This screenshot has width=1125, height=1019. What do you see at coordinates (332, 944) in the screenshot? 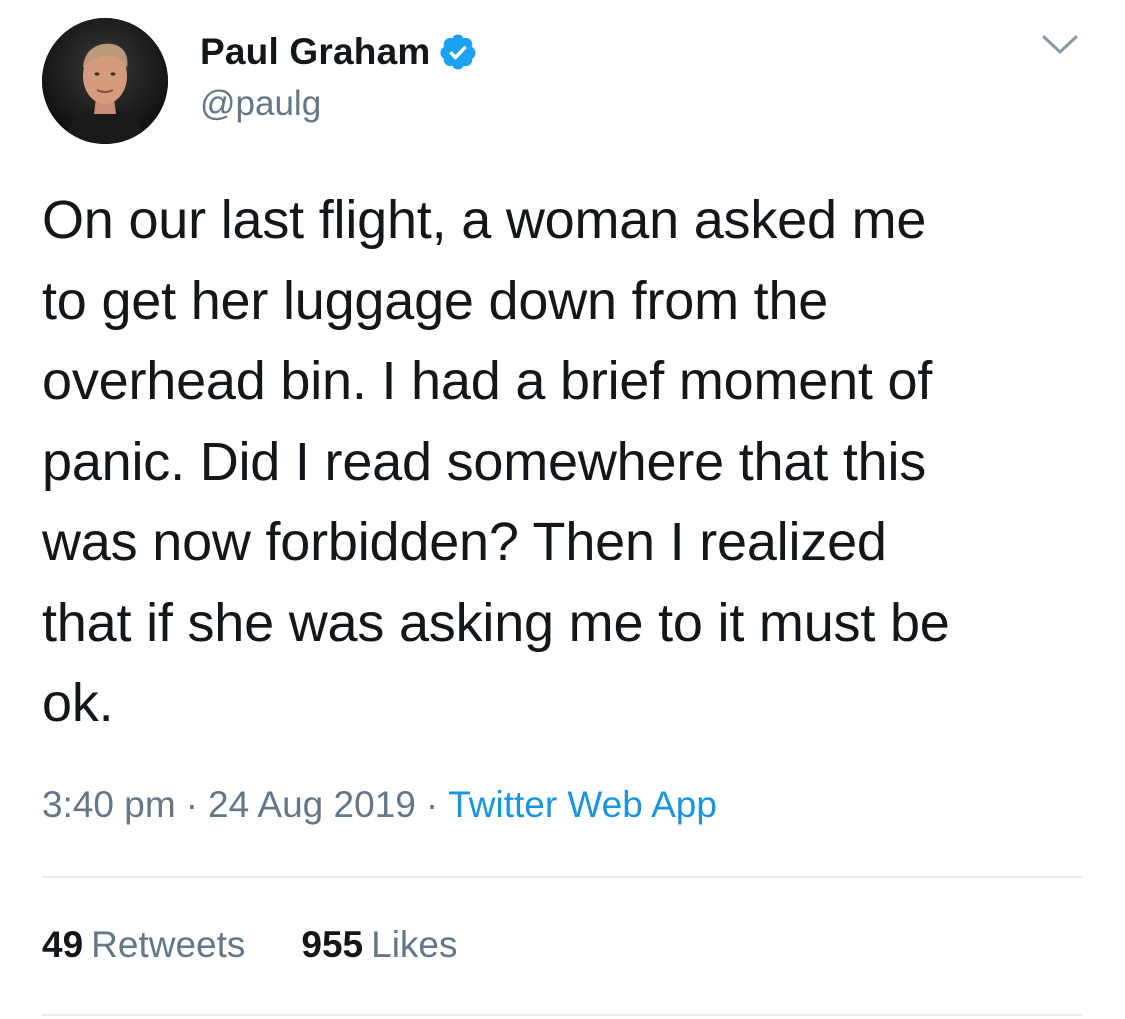
I see `likes-count: 955` at bounding box center [332, 944].